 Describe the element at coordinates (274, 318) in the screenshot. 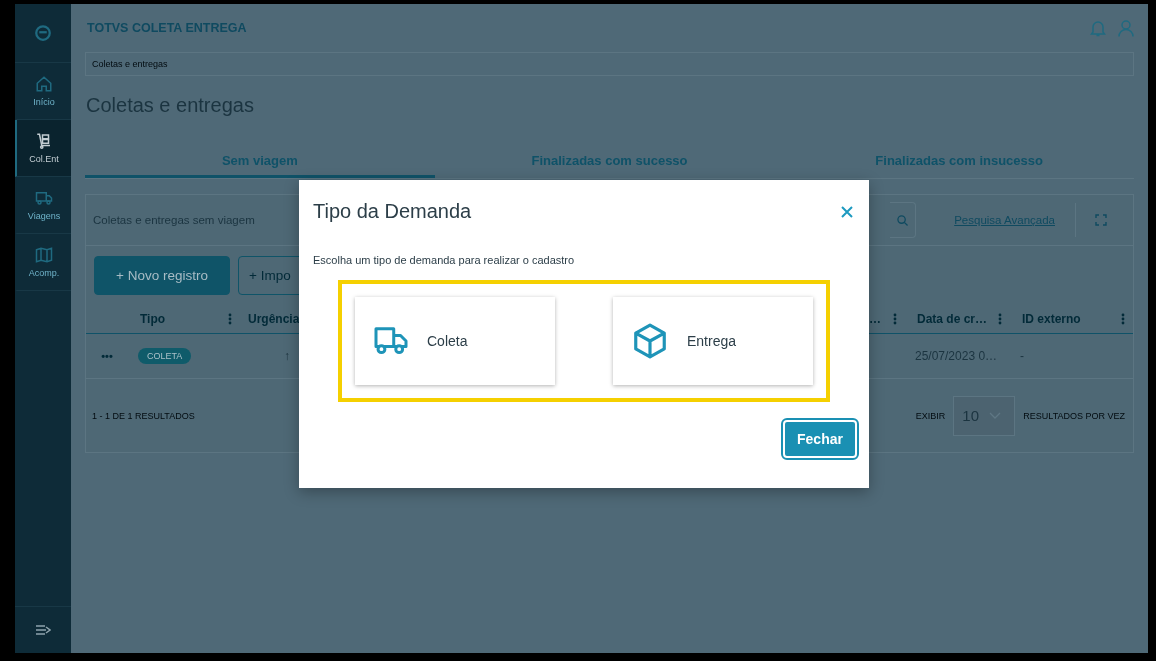

I see `column-header: Urgência` at that location.